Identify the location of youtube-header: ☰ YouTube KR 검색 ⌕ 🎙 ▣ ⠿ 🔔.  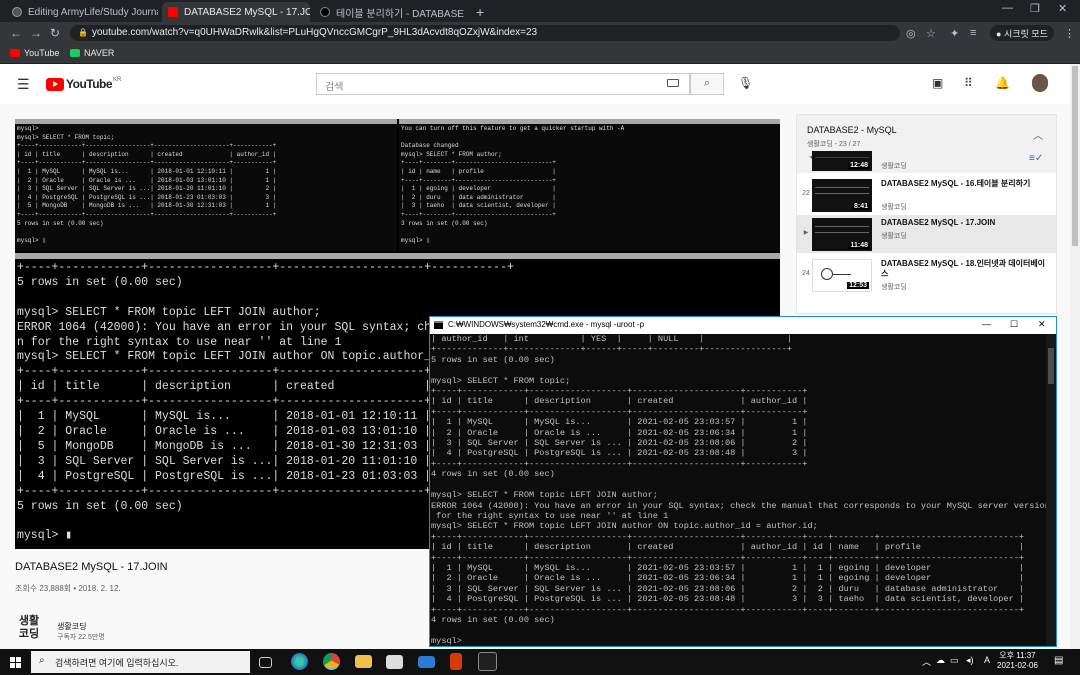
(535, 84).